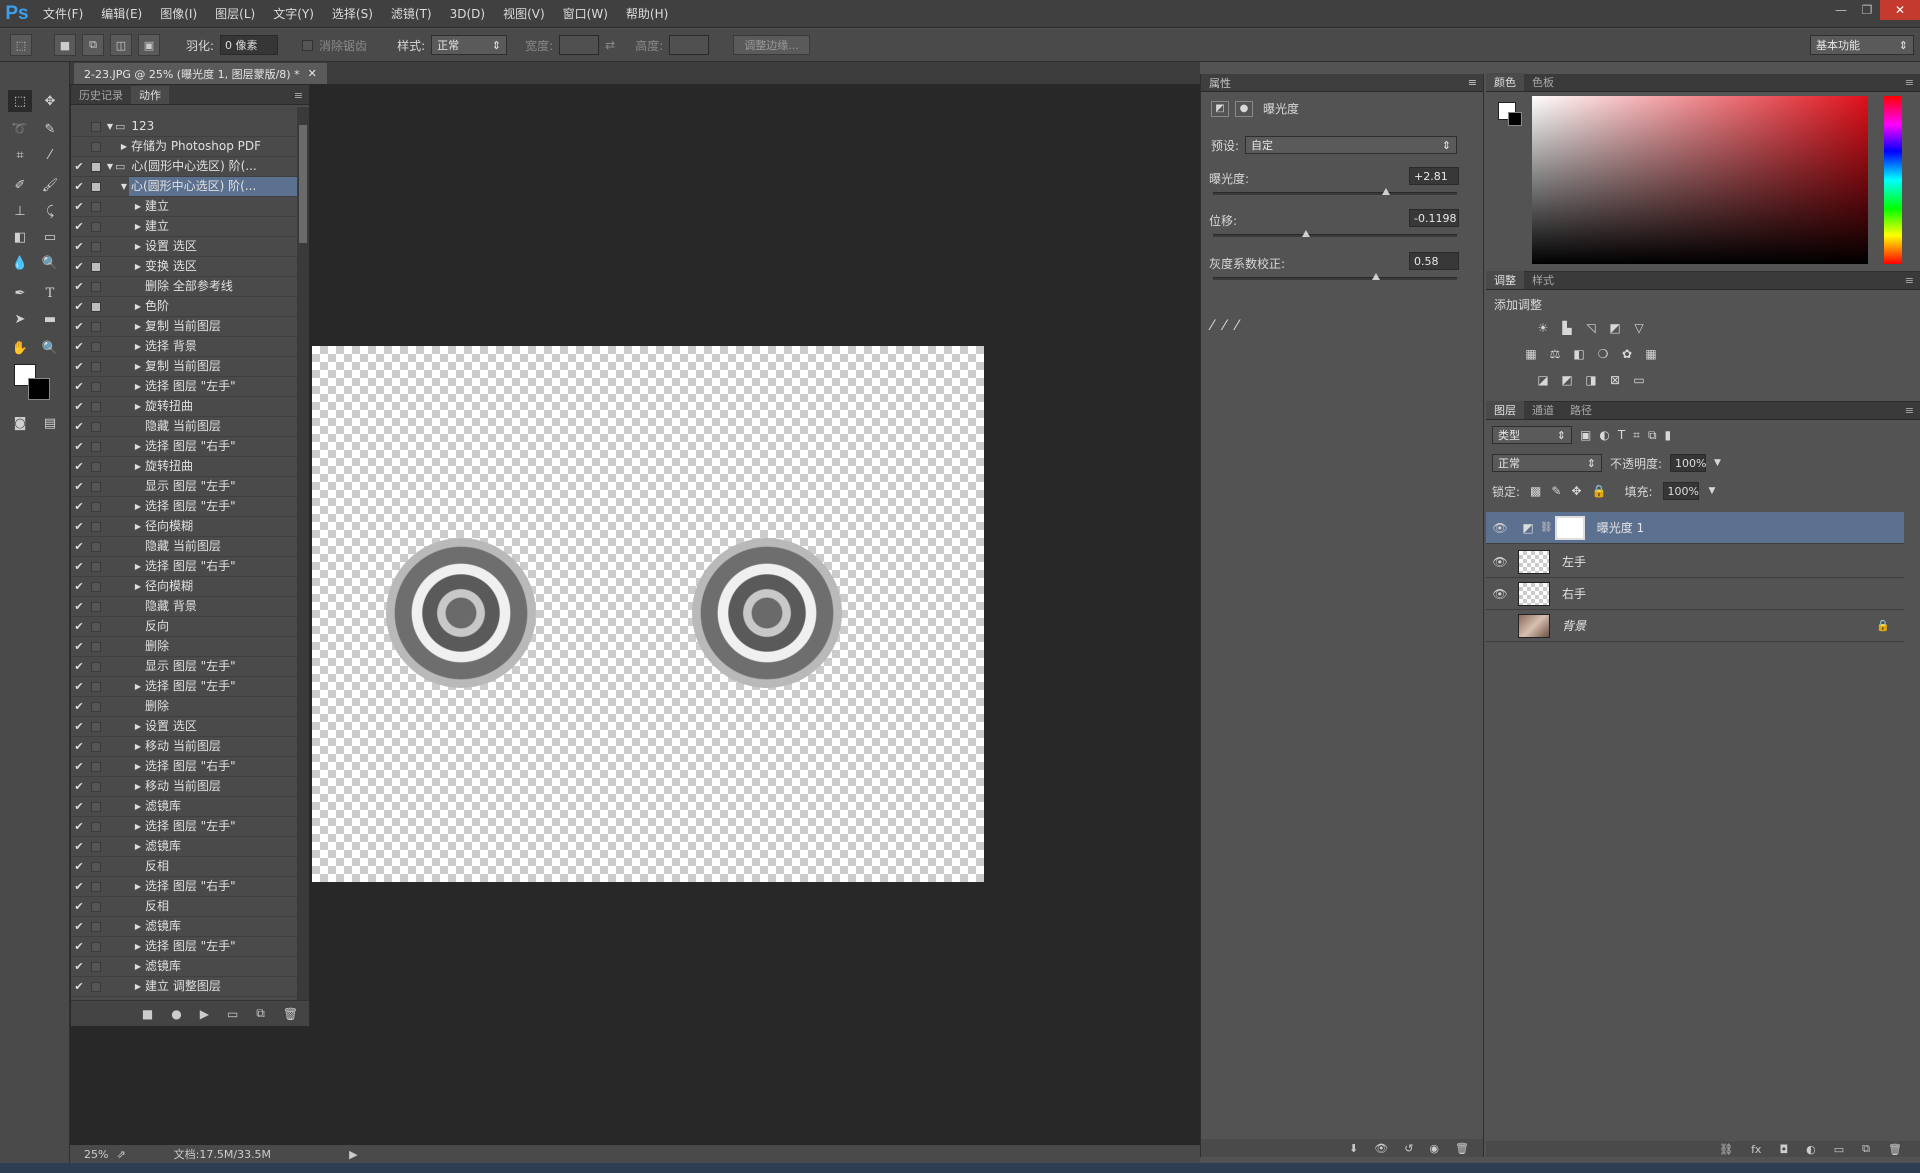  I want to click on workspace-select: 基本功能 ⇕, so click(1862, 45).